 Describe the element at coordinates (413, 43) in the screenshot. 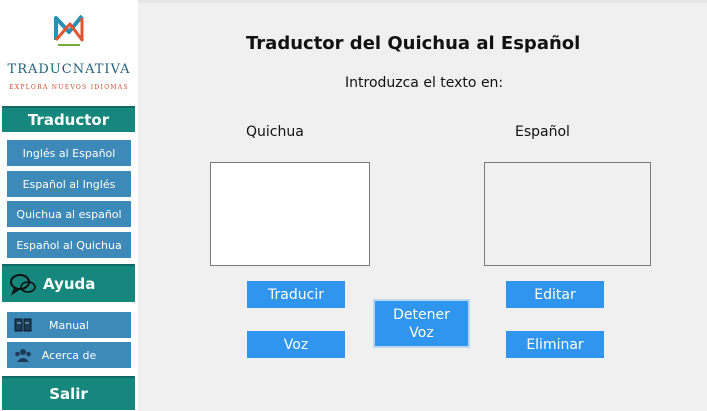

I see `page-title: Traductor del Quichua al Español` at that location.